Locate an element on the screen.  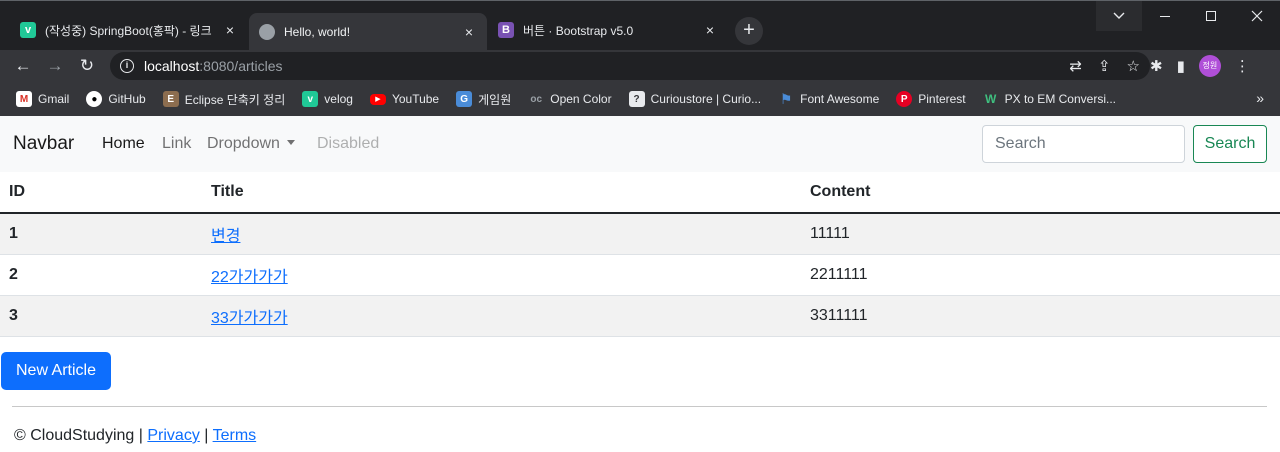
bookmark-github: ● GitHub is located at coordinates (116, 99).